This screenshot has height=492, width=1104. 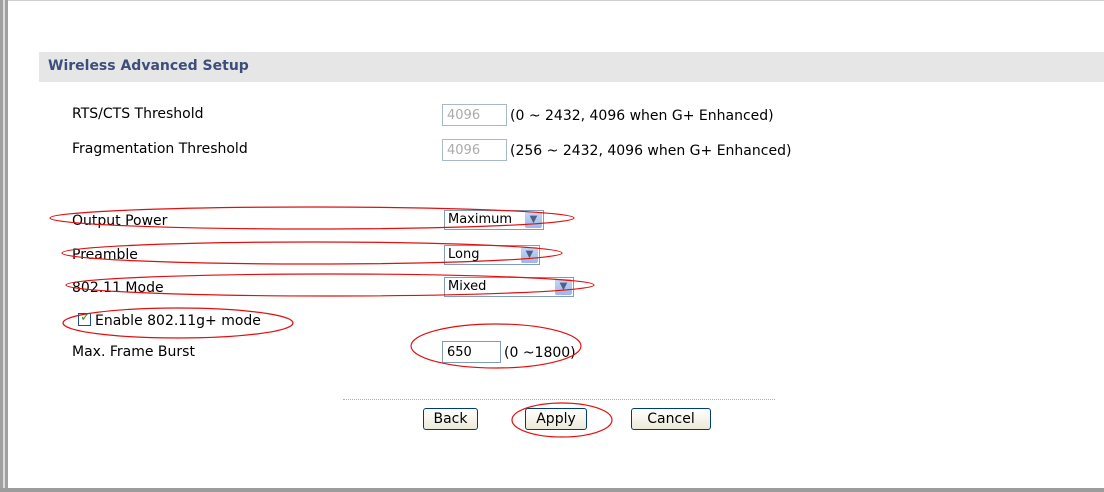 I want to click on back-button: Back, so click(x=450, y=419).